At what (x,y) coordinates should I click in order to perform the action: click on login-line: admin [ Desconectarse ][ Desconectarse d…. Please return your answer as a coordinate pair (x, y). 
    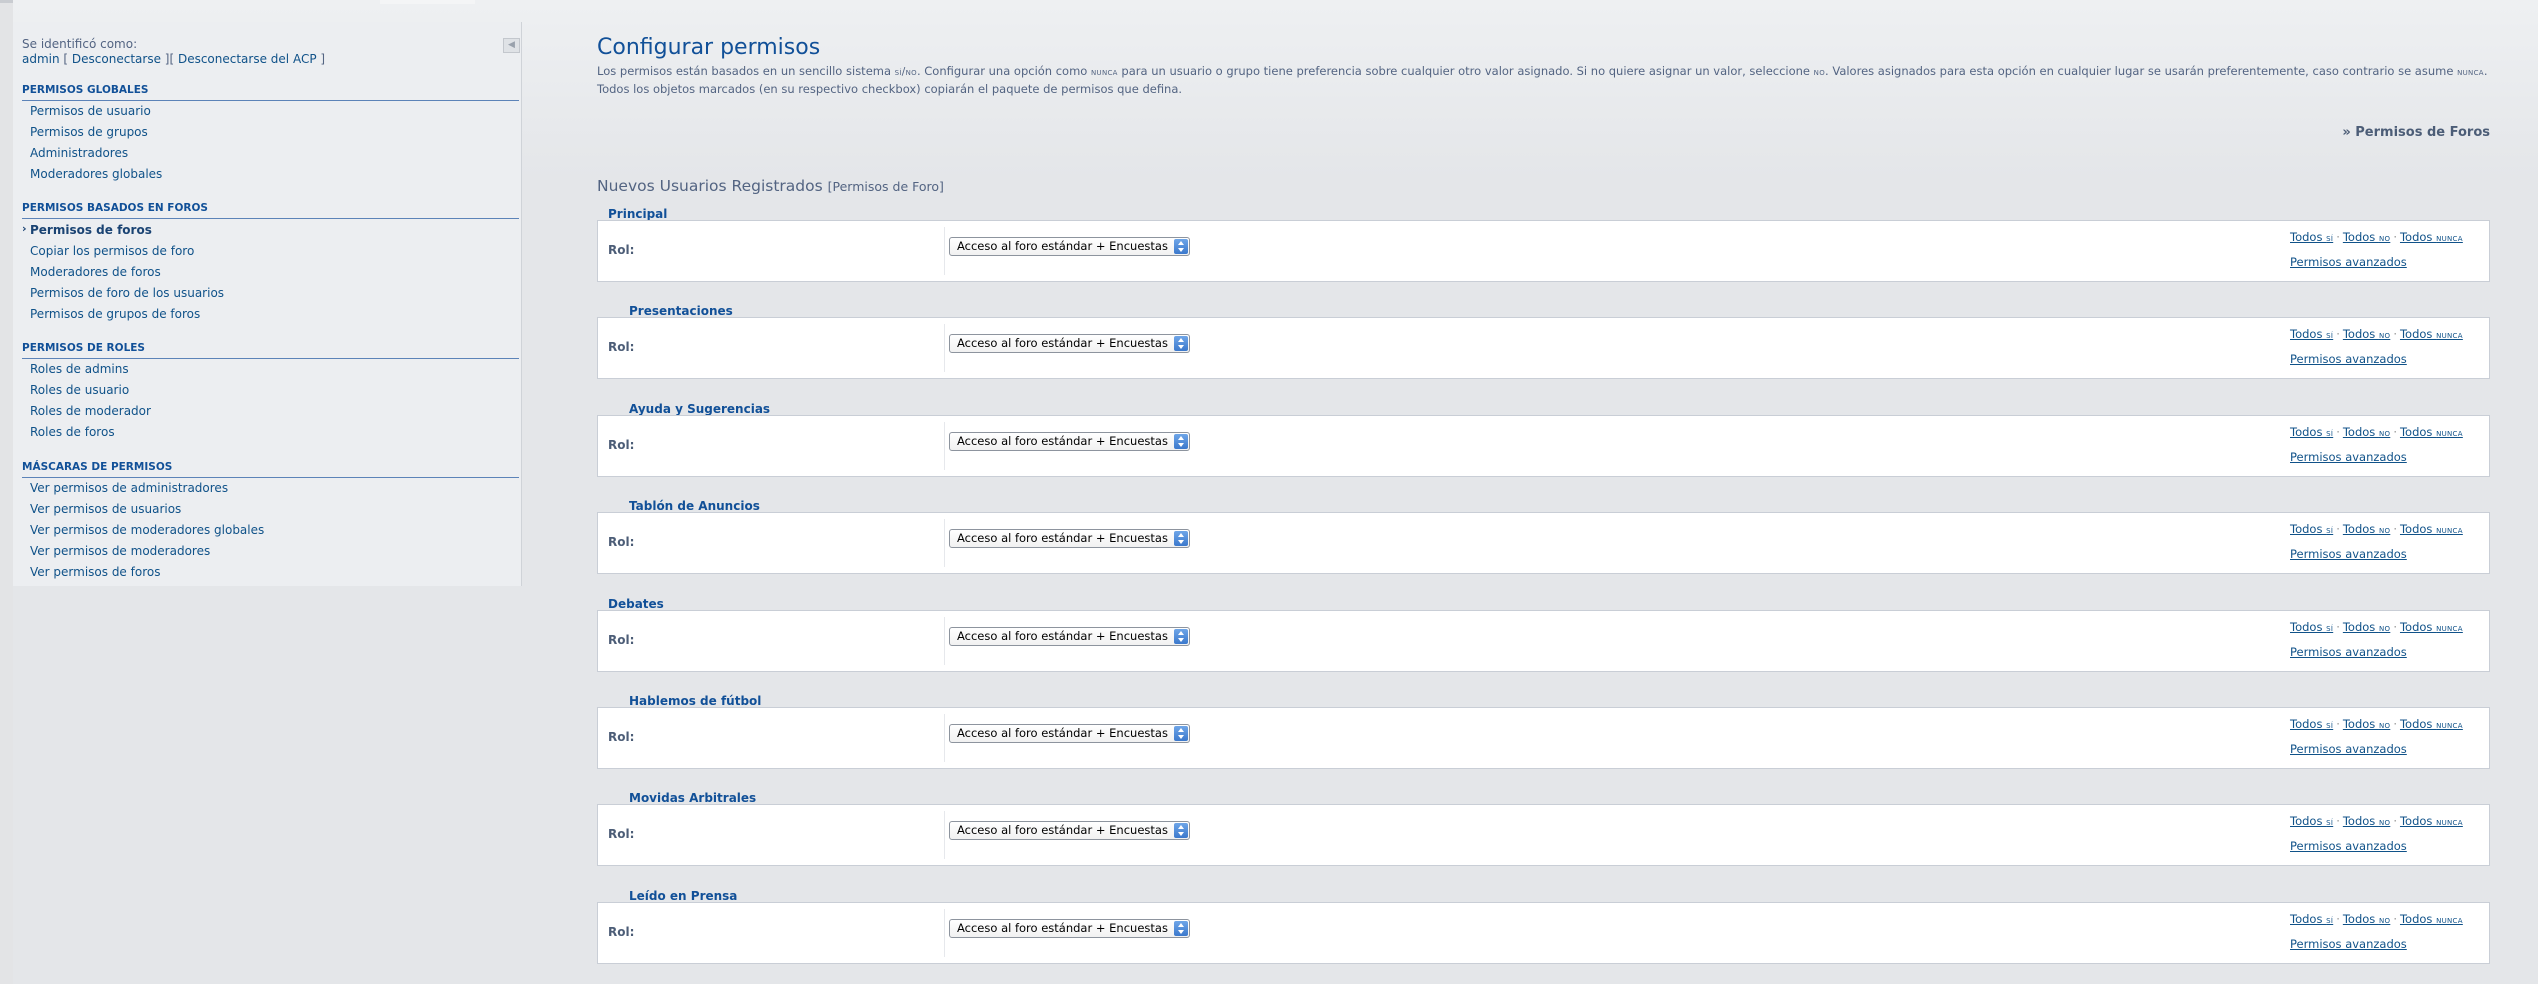
    Looking at the image, I should click on (174, 59).